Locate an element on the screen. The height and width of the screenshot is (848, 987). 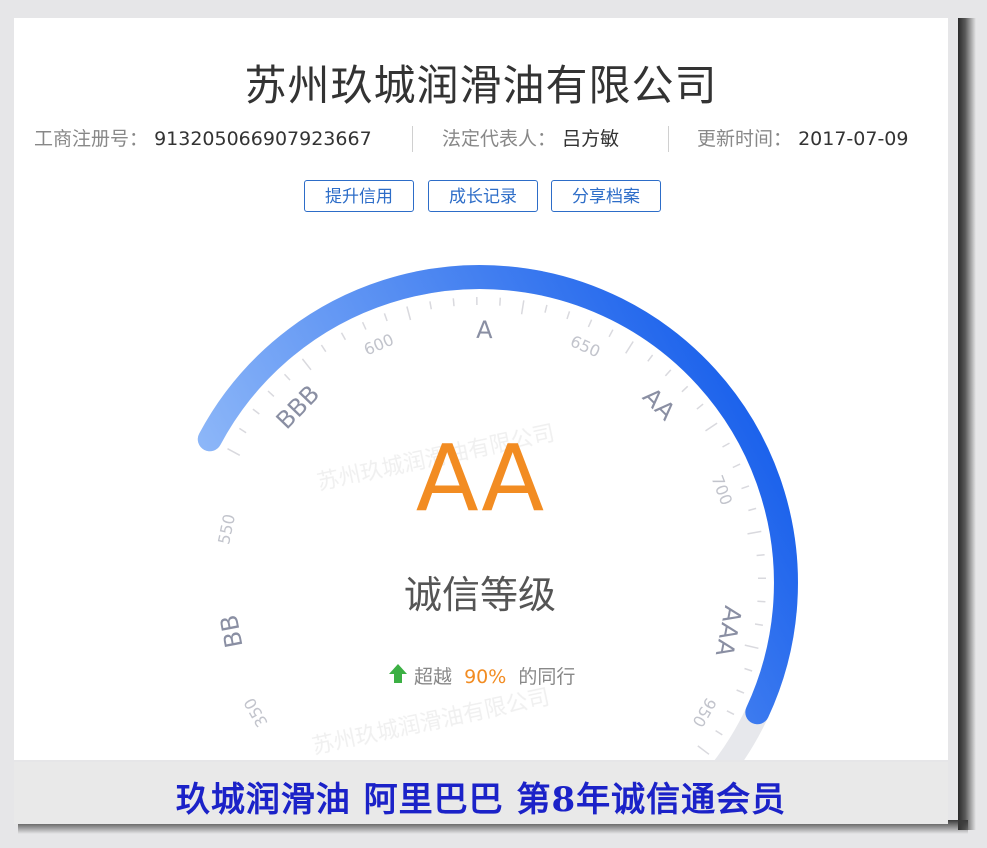
grade-label-aaa: AAA is located at coordinates (728, 632).